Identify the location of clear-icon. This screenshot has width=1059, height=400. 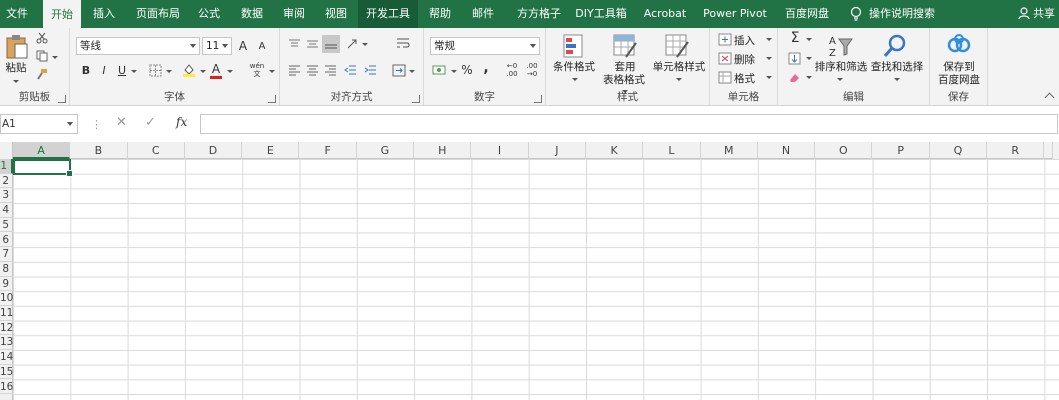
(794, 77).